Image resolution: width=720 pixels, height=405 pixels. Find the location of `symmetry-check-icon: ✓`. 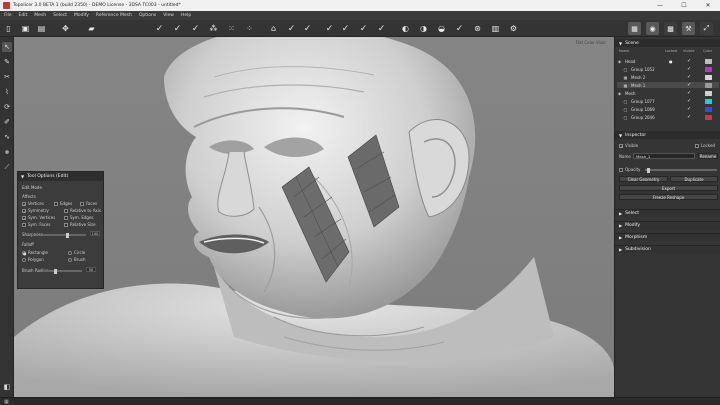

symmetry-check-icon: ✓ is located at coordinates (291, 28).